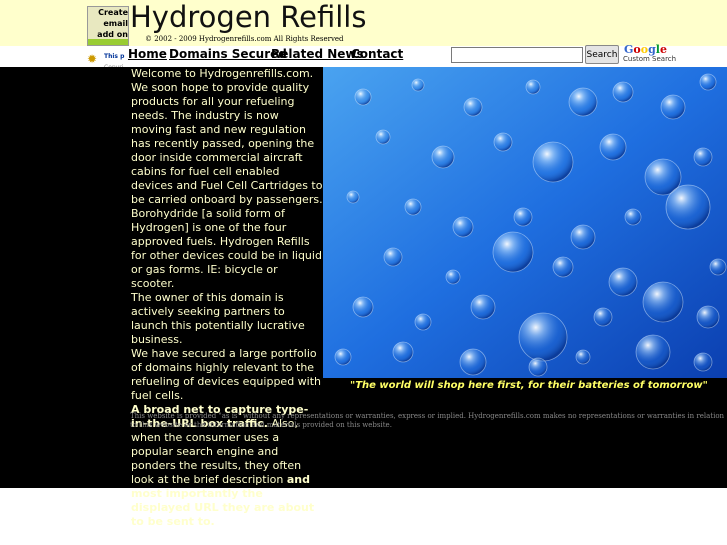  Describe the element at coordinates (228, 54) in the screenshot. I see `nav-domains-secured: Domains Secured` at that location.